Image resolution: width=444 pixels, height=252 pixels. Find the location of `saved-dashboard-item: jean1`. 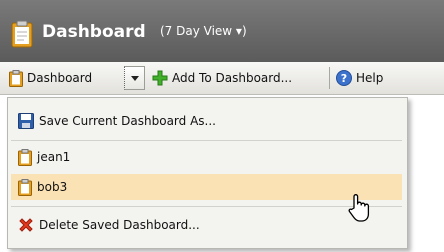

saved-dashboard-item: jean1 is located at coordinates (206, 157).